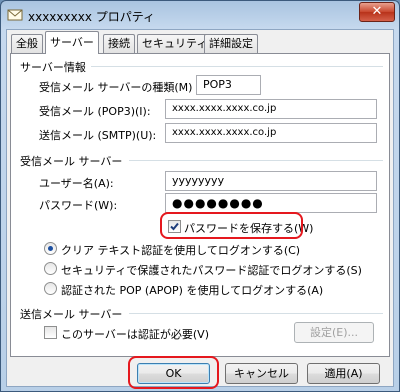 The width and height of the screenshot is (400, 392). I want to click on username-input: yyyyyyyy, so click(271, 181).